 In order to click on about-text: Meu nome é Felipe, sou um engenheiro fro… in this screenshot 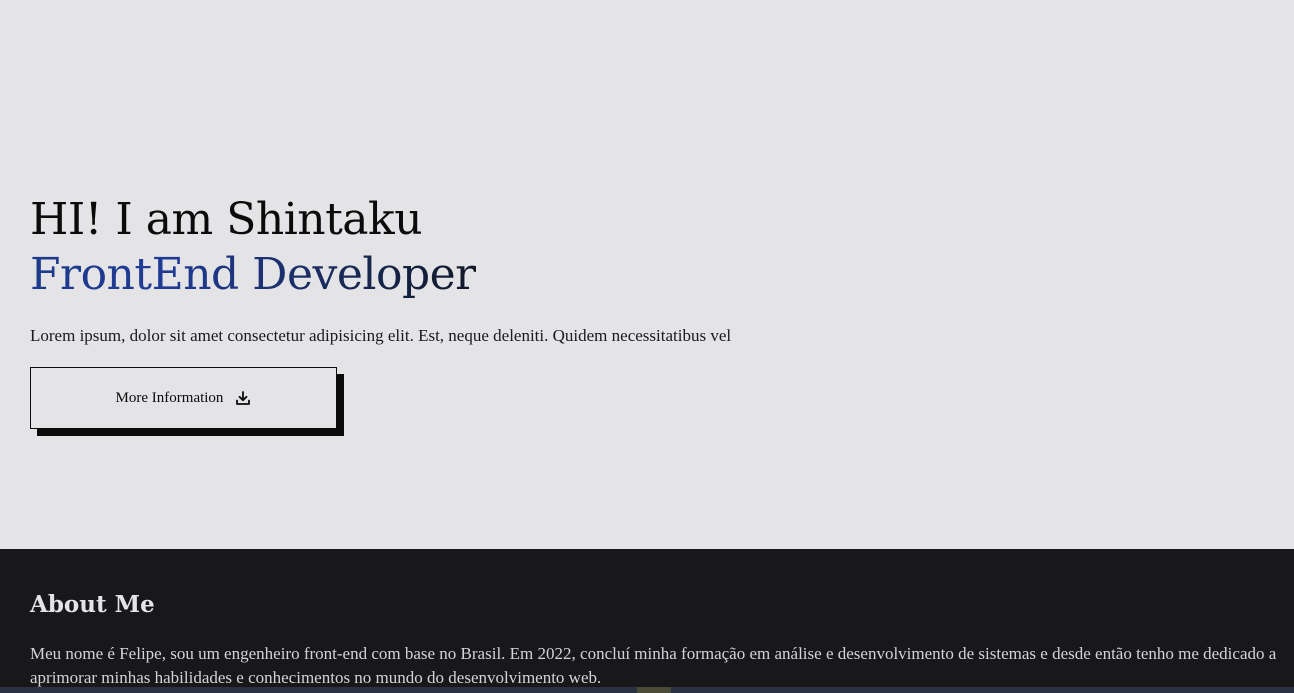, I will do `click(653, 665)`.